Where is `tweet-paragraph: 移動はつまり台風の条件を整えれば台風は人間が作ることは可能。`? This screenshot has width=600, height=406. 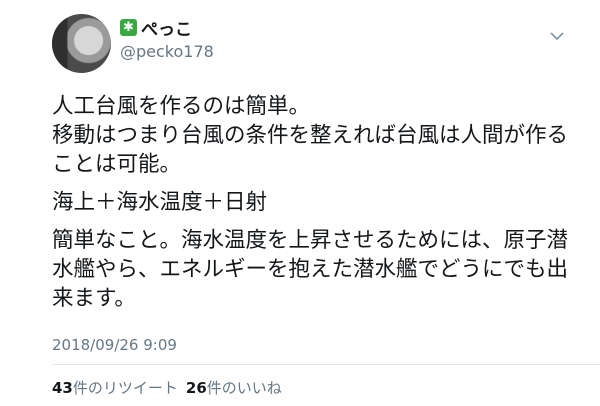 tweet-paragraph: 移動はつまり台風の条件を整えれば台風は人間が作ることは可能。 is located at coordinates (310, 150).